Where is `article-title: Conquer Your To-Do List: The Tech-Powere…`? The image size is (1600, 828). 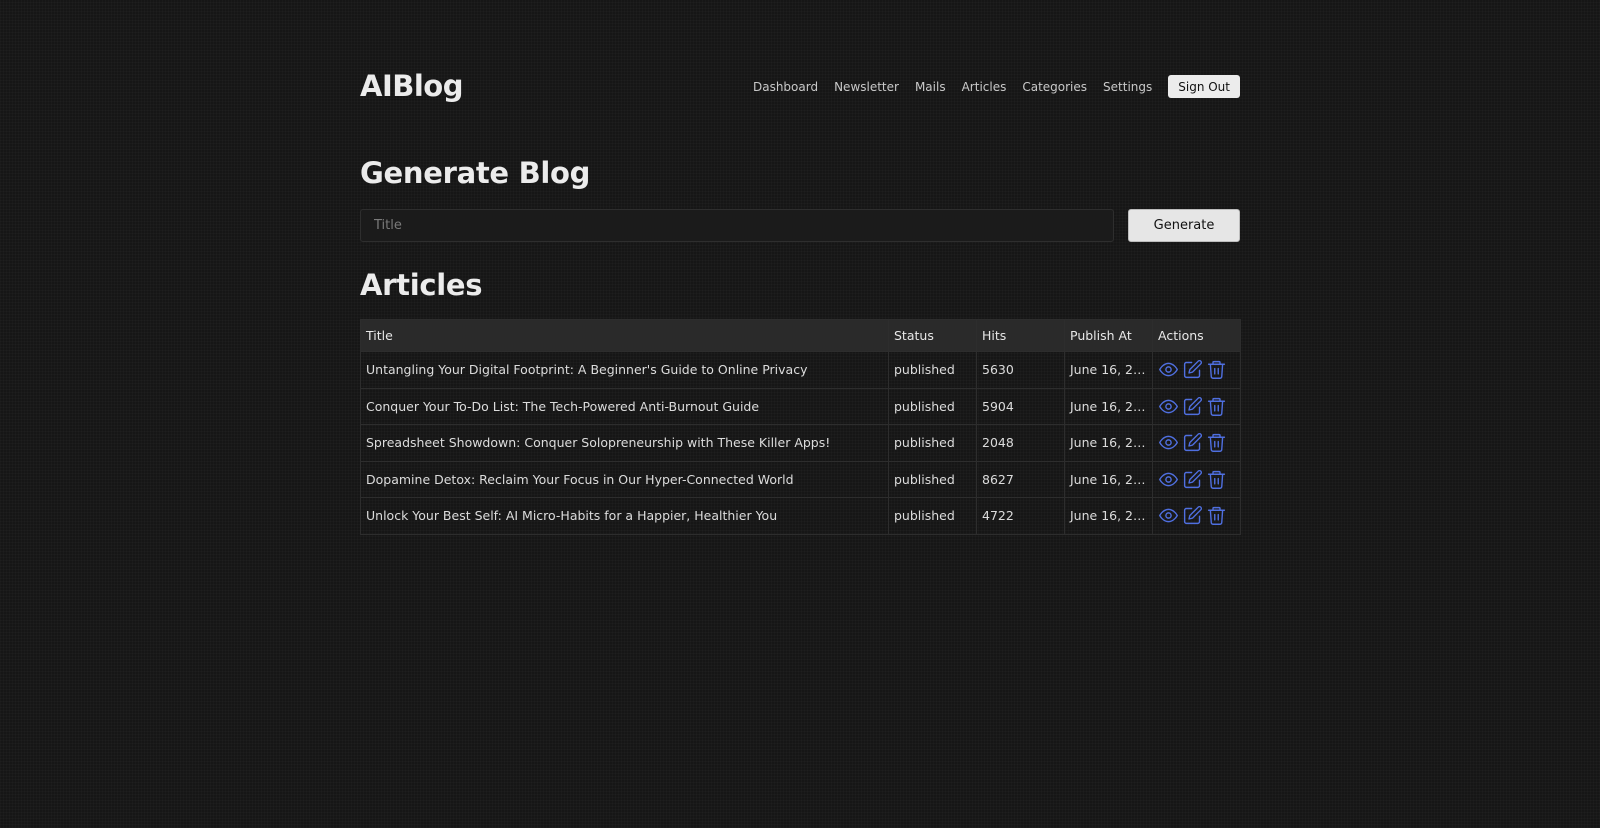 article-title: Conquer Your To-Do List: The Tech-Powere… is located at coordinates (624, 406).